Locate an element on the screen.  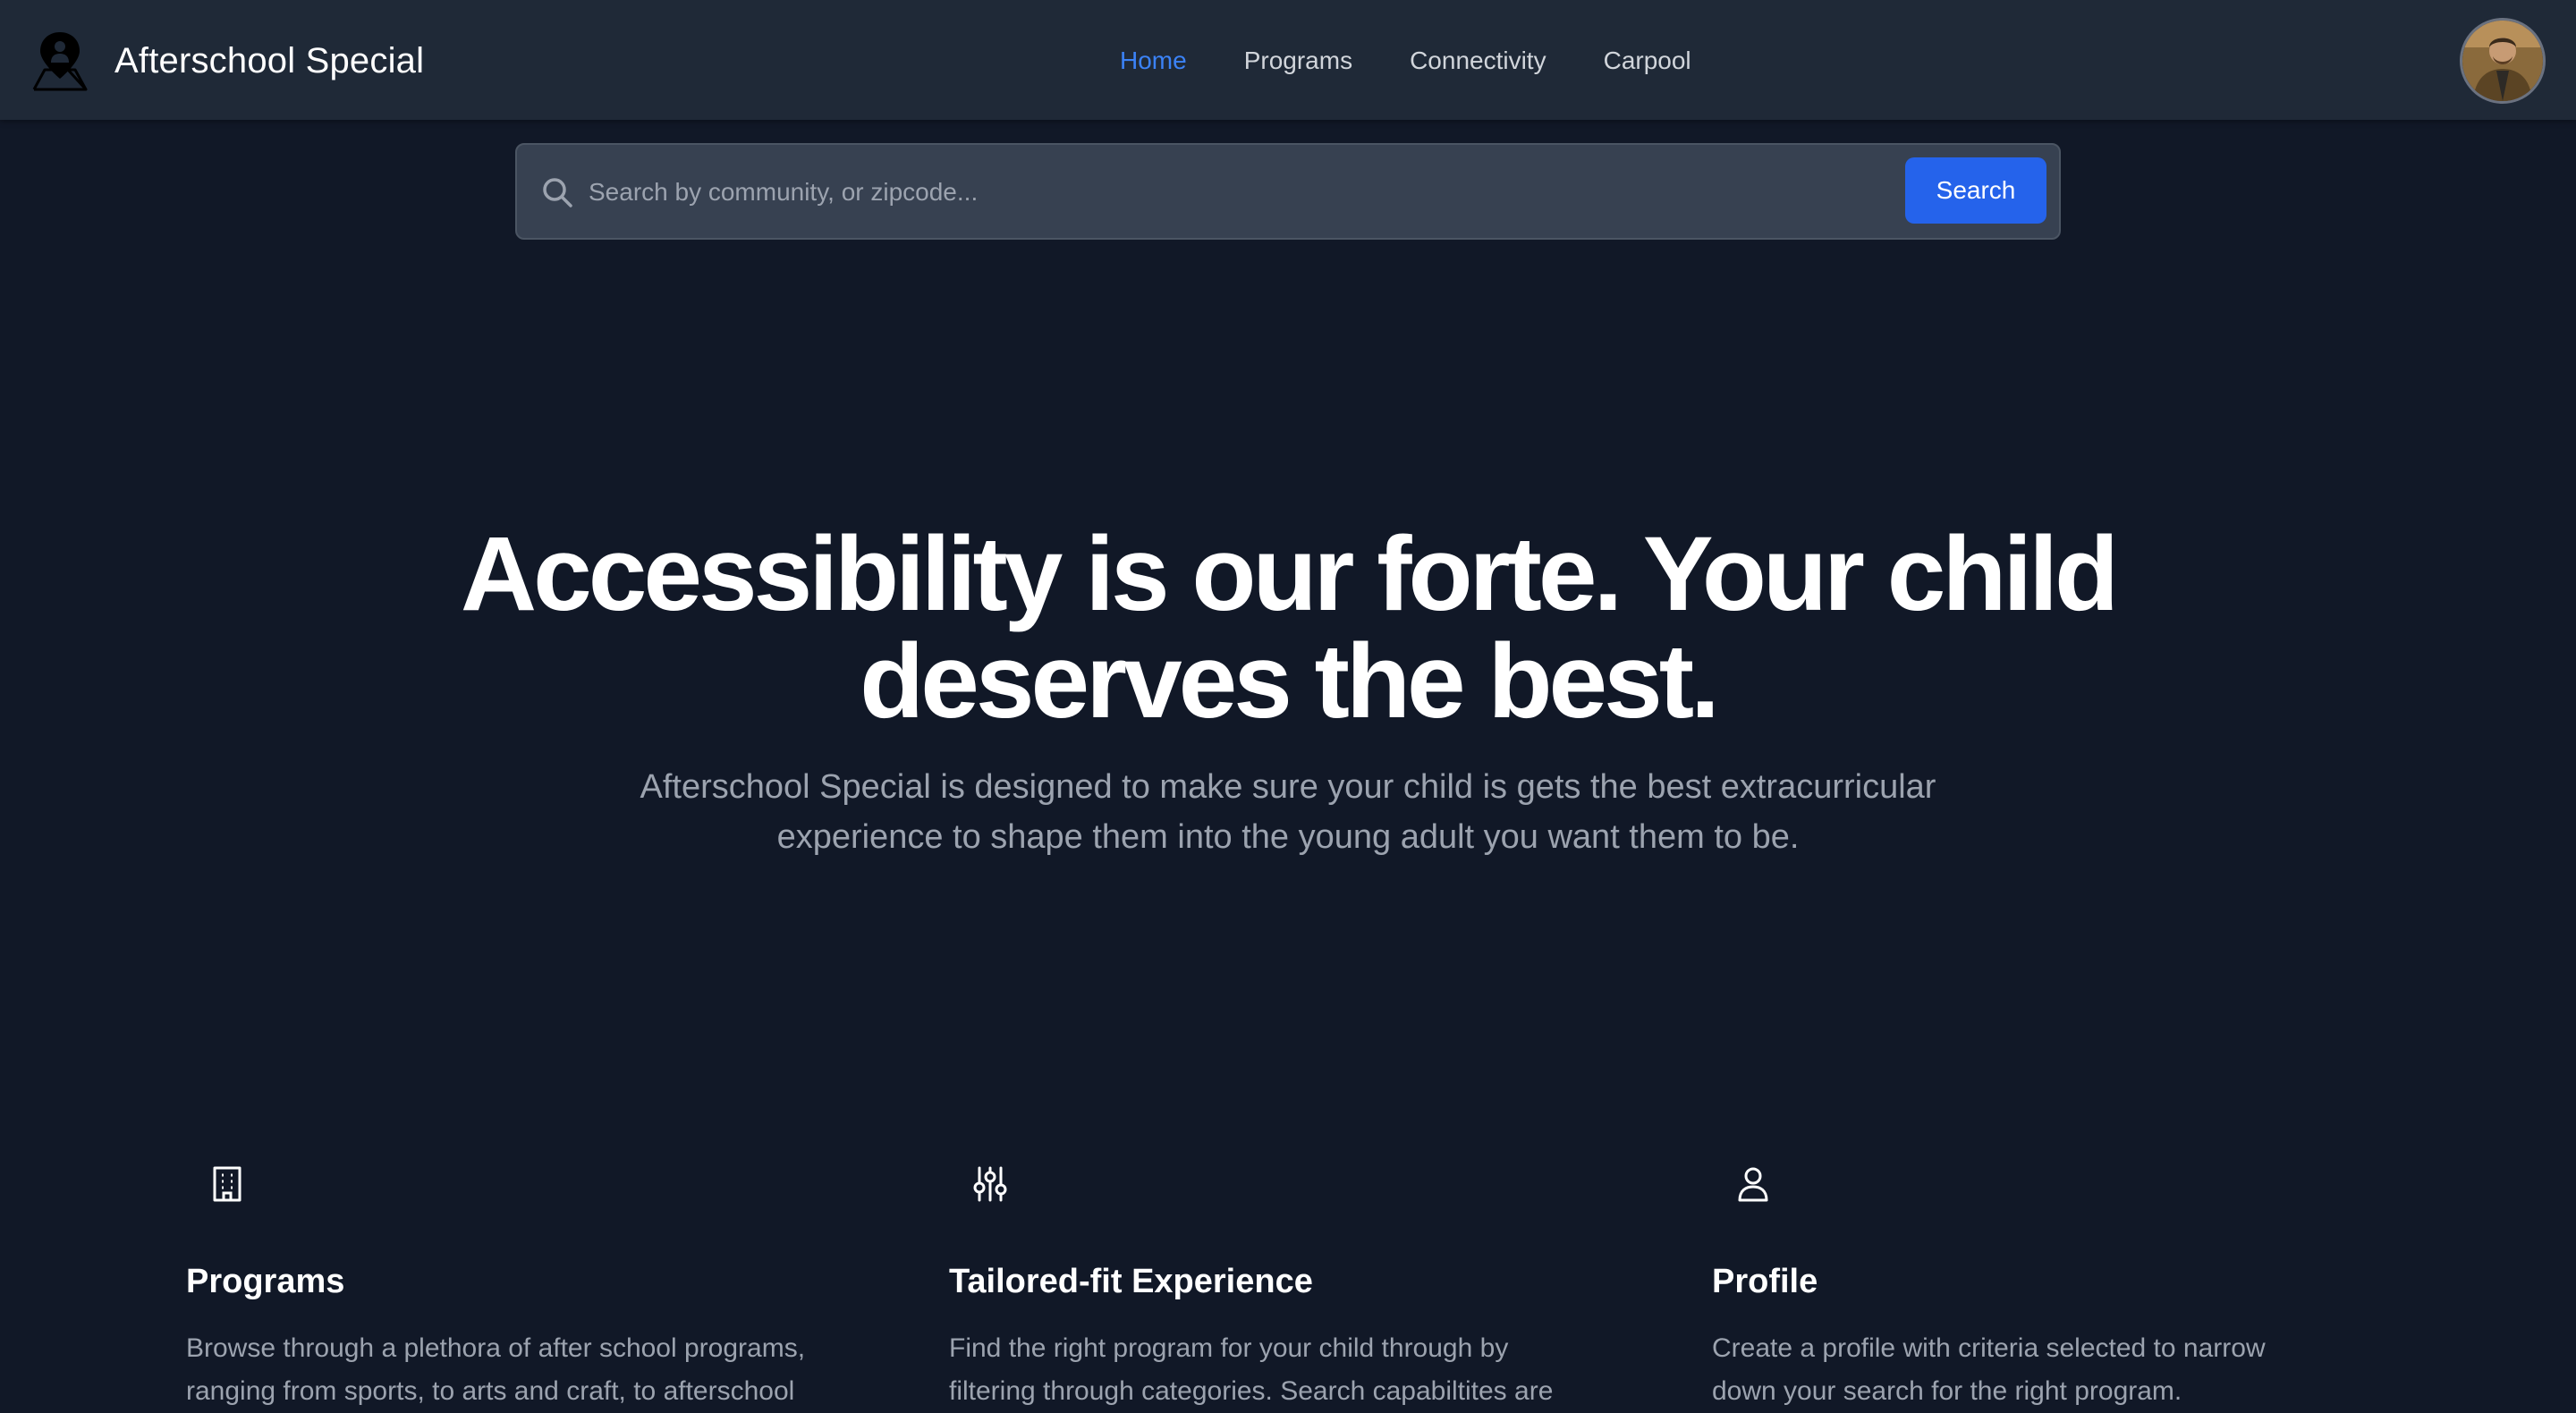
user-avatar is located at coordinates (2503, 61).